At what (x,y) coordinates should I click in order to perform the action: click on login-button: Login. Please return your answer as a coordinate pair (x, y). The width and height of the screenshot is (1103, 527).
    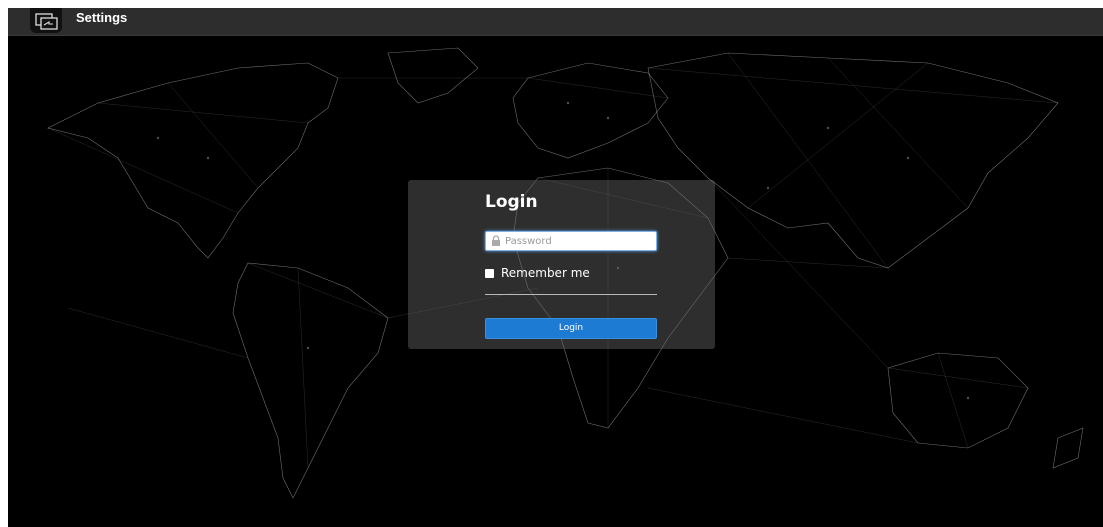
    Looking at the image, I should click on (571, 328).